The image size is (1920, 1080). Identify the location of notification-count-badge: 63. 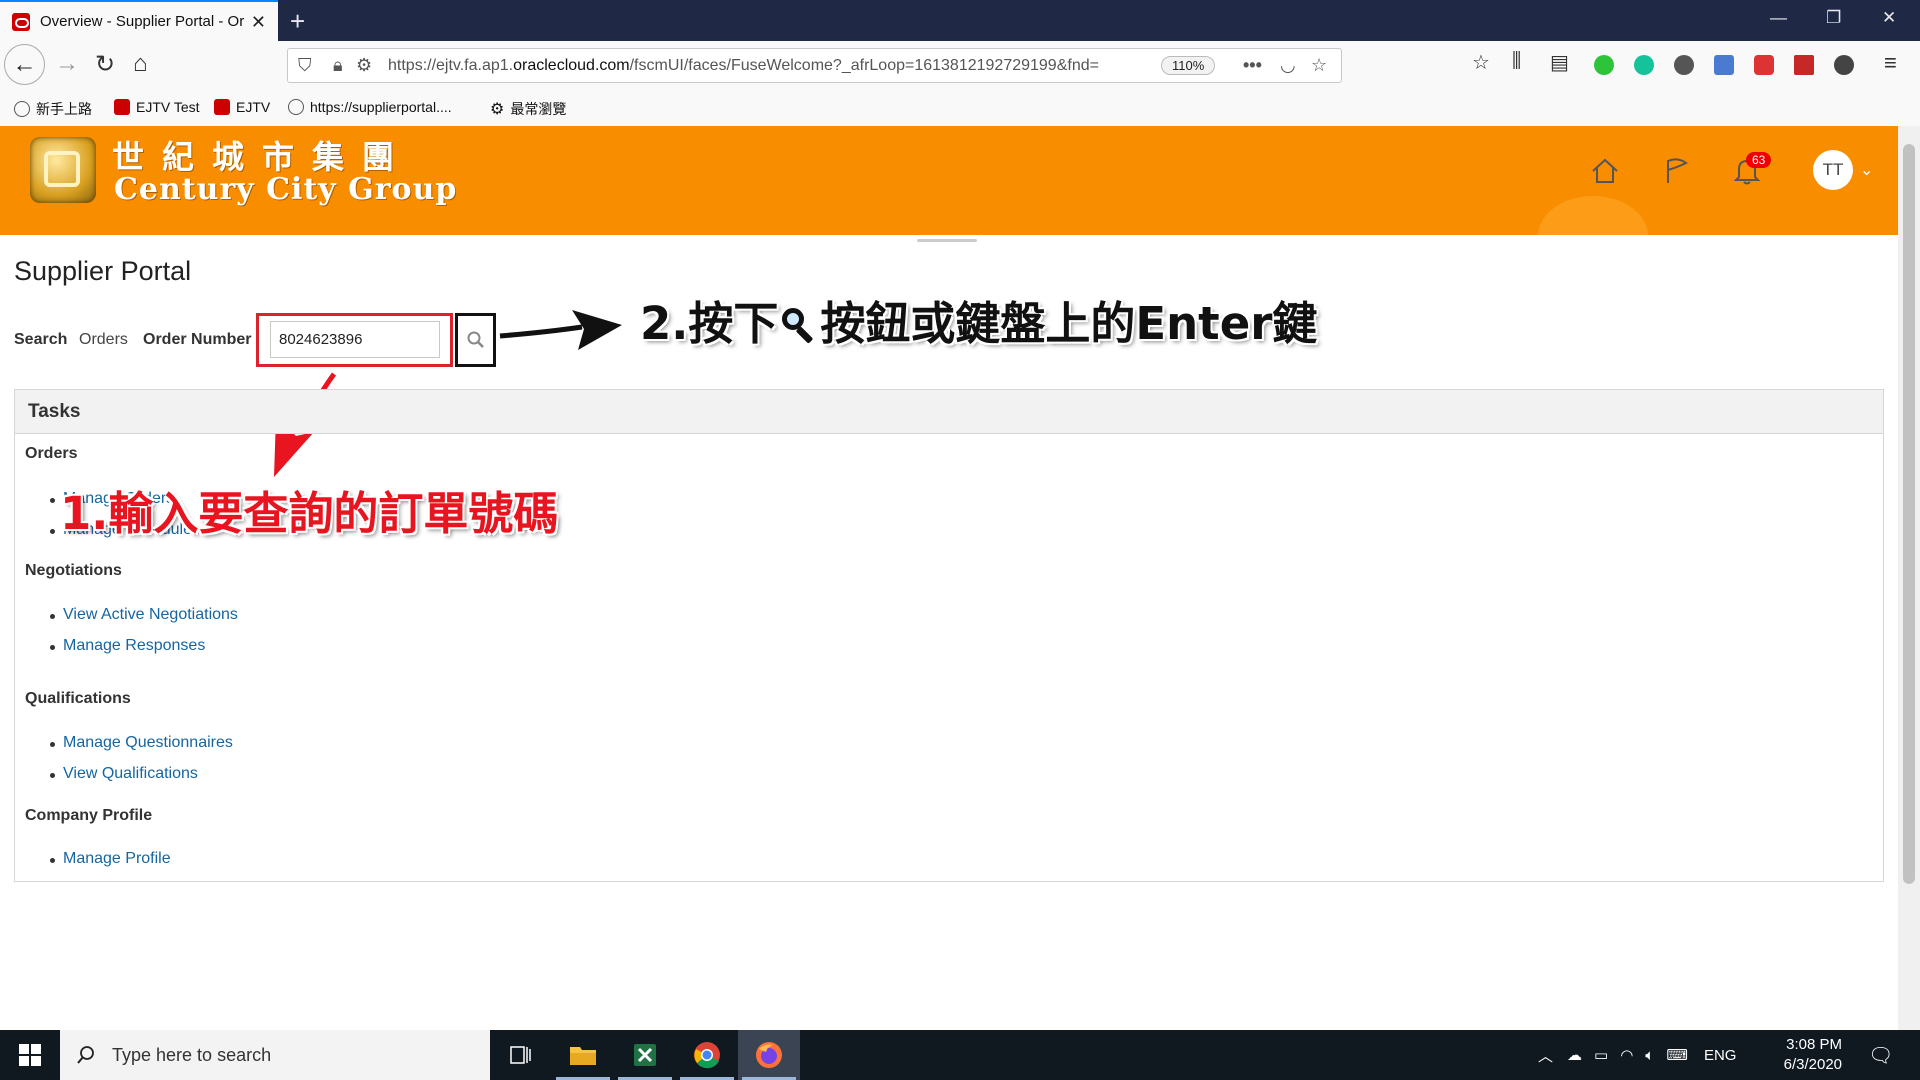
(1759, 160).